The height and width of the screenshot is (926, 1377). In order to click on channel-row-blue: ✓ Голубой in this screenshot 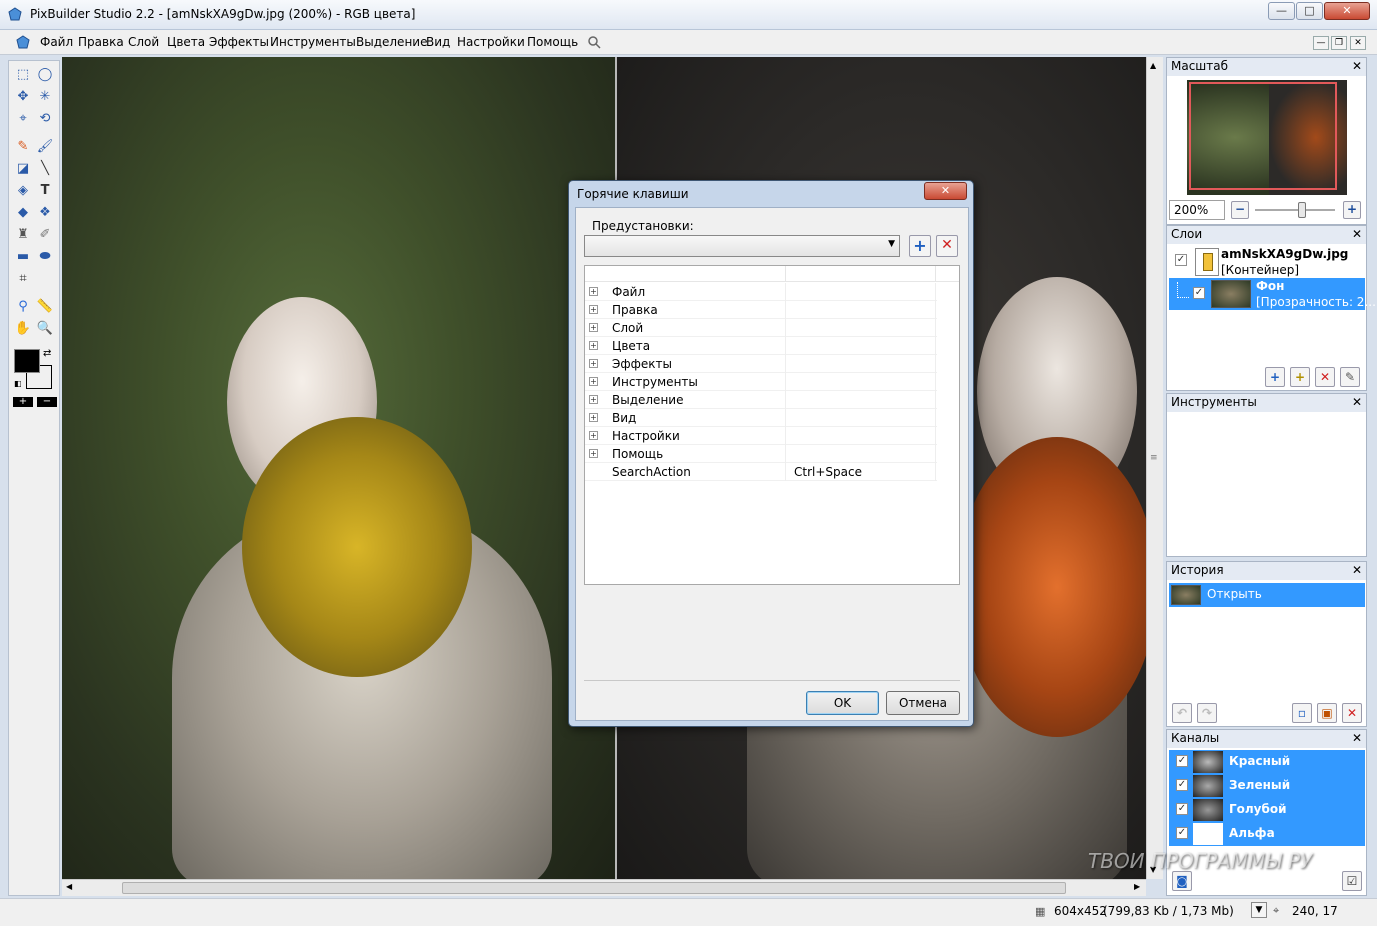, I will do `click(1267, 810)`.